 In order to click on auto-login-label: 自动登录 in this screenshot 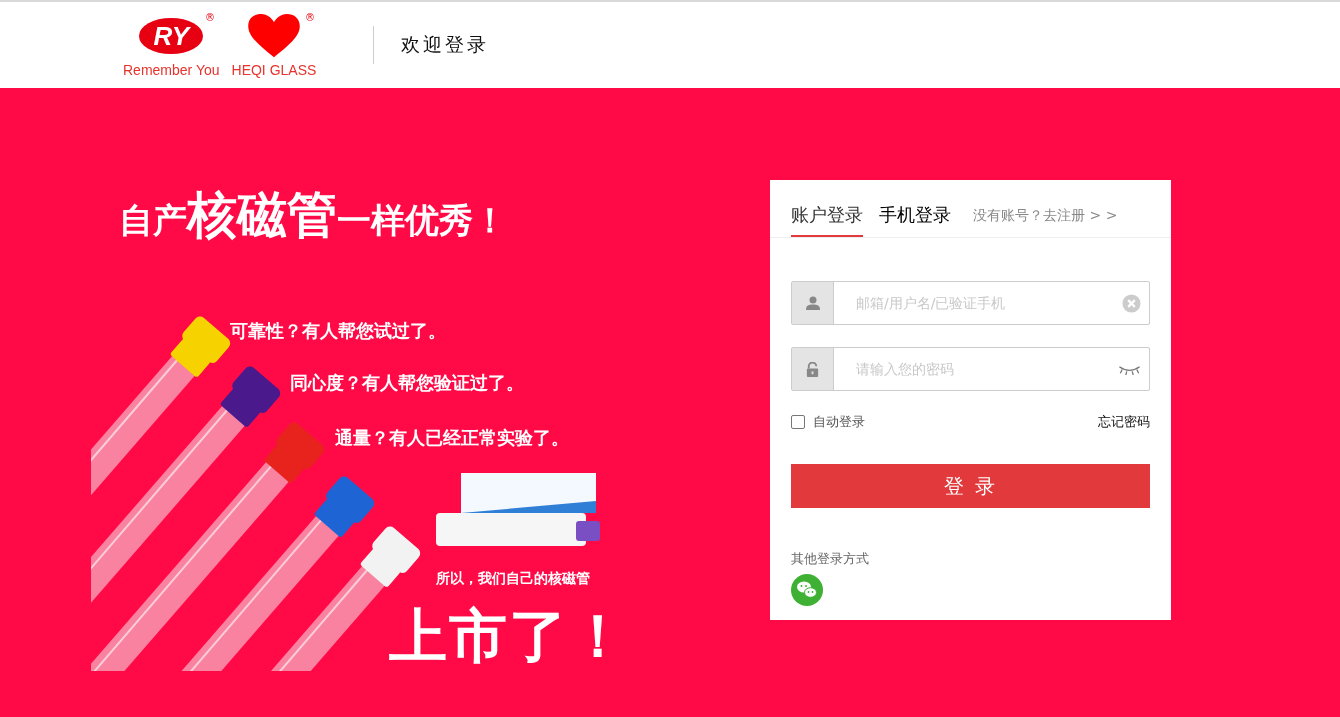, I will do `click(839, 422)`.